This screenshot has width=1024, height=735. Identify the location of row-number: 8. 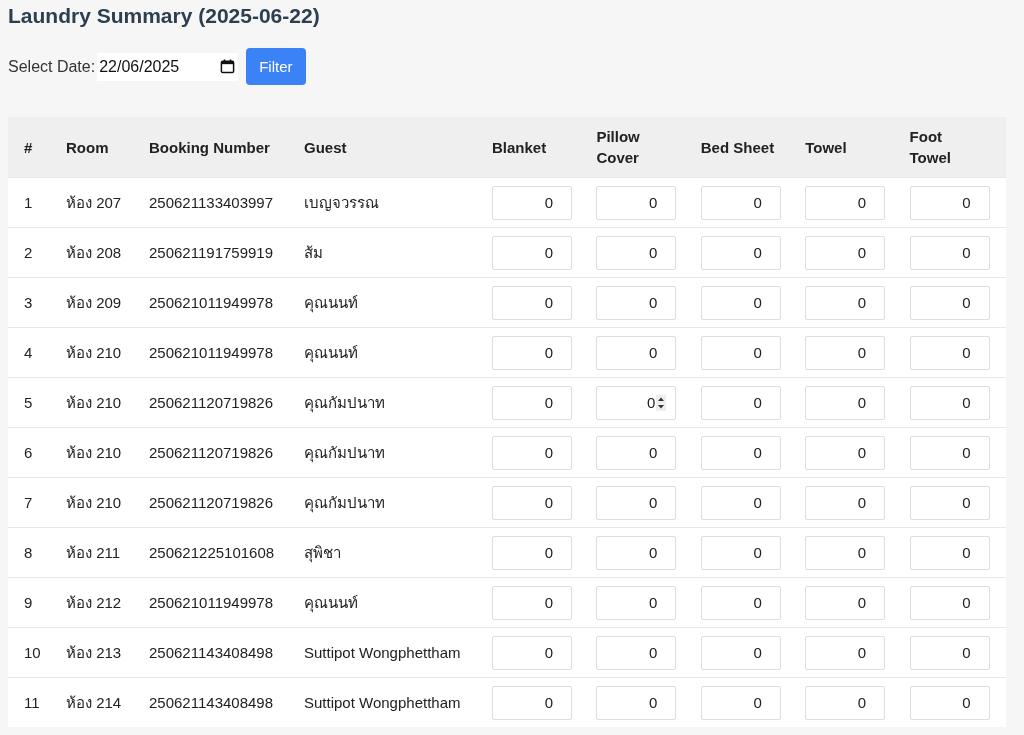
(28, 552).